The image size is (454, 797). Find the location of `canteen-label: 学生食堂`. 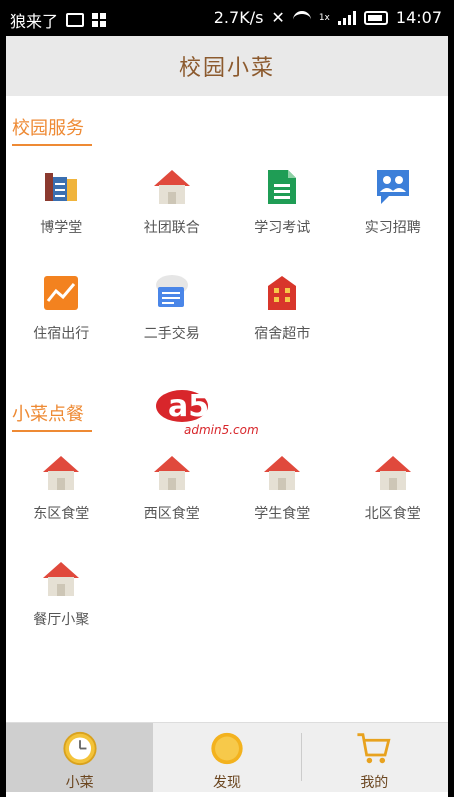

canteen-label: 学生食堂 is located at coordinates (282, 514).